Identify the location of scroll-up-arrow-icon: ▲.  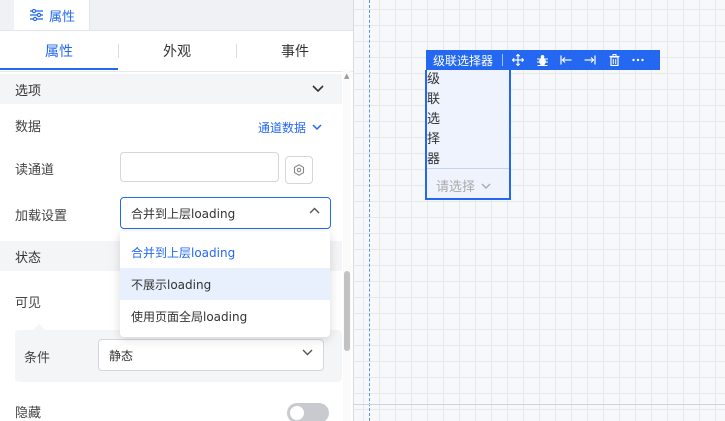
(346, 76).